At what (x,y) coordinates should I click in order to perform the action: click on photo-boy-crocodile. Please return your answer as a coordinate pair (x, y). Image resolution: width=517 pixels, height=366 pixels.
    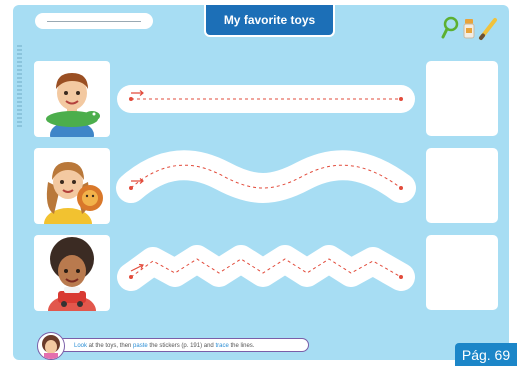
    Looking at the image, I should click on (72, 99).